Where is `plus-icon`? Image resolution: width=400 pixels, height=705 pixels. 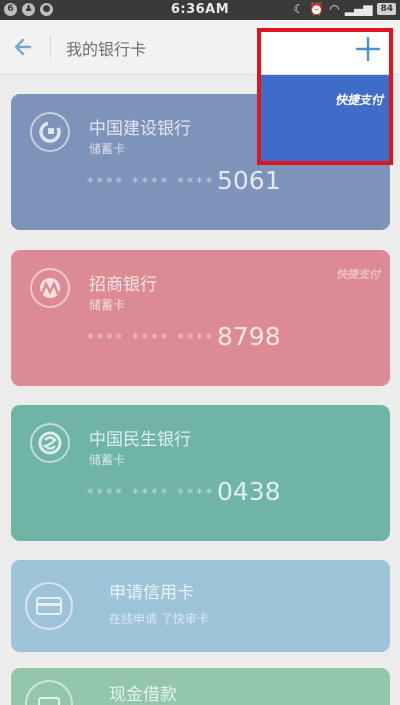 plus-icon is located at coordinates (368, 49).